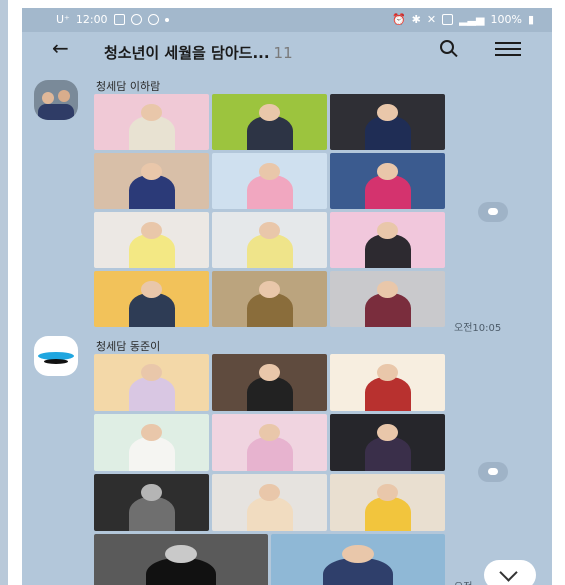  I want to click on mute-icon: ✕, so click(431, 19).